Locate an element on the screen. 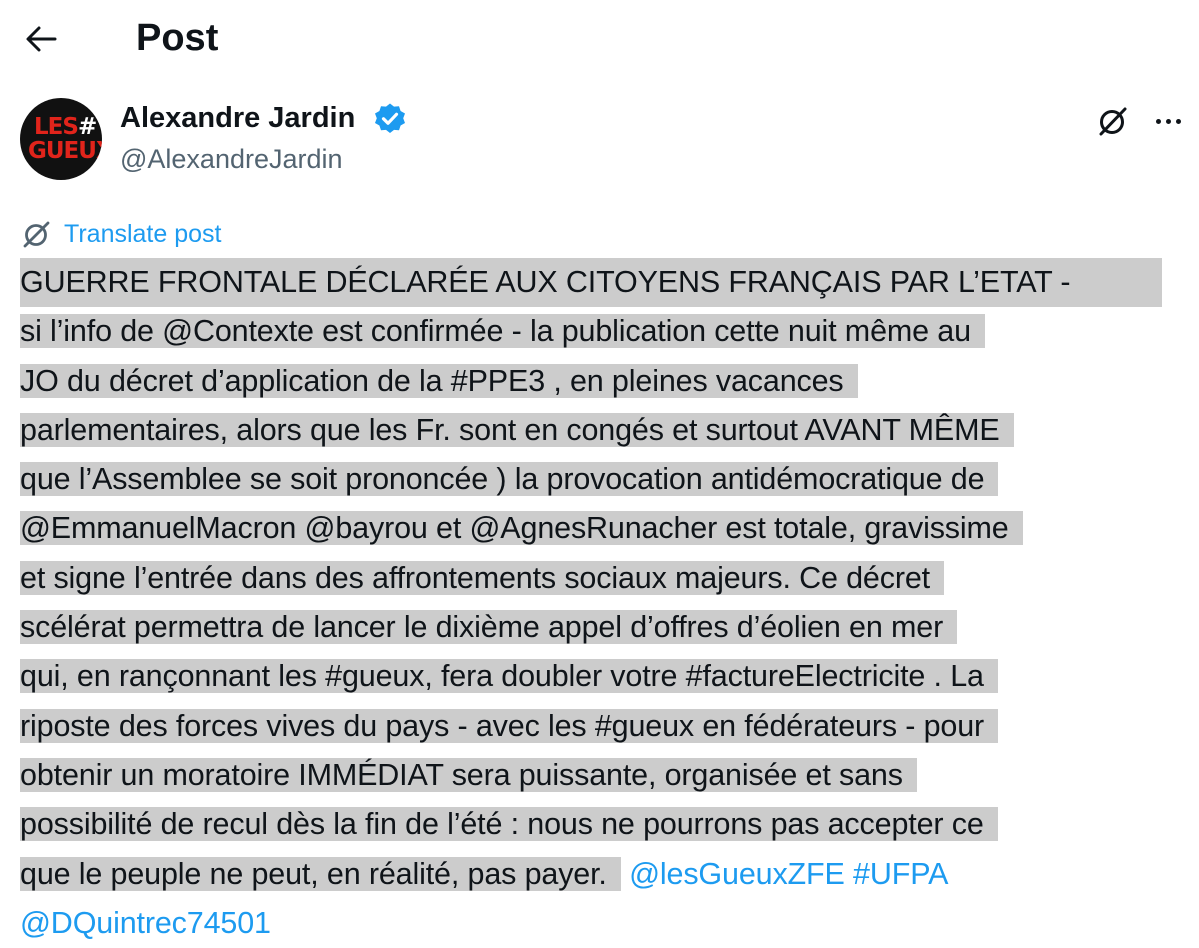 The height and width of the screenshot is (948, 1199). more-options-button is located at coordinates (1168, 121).